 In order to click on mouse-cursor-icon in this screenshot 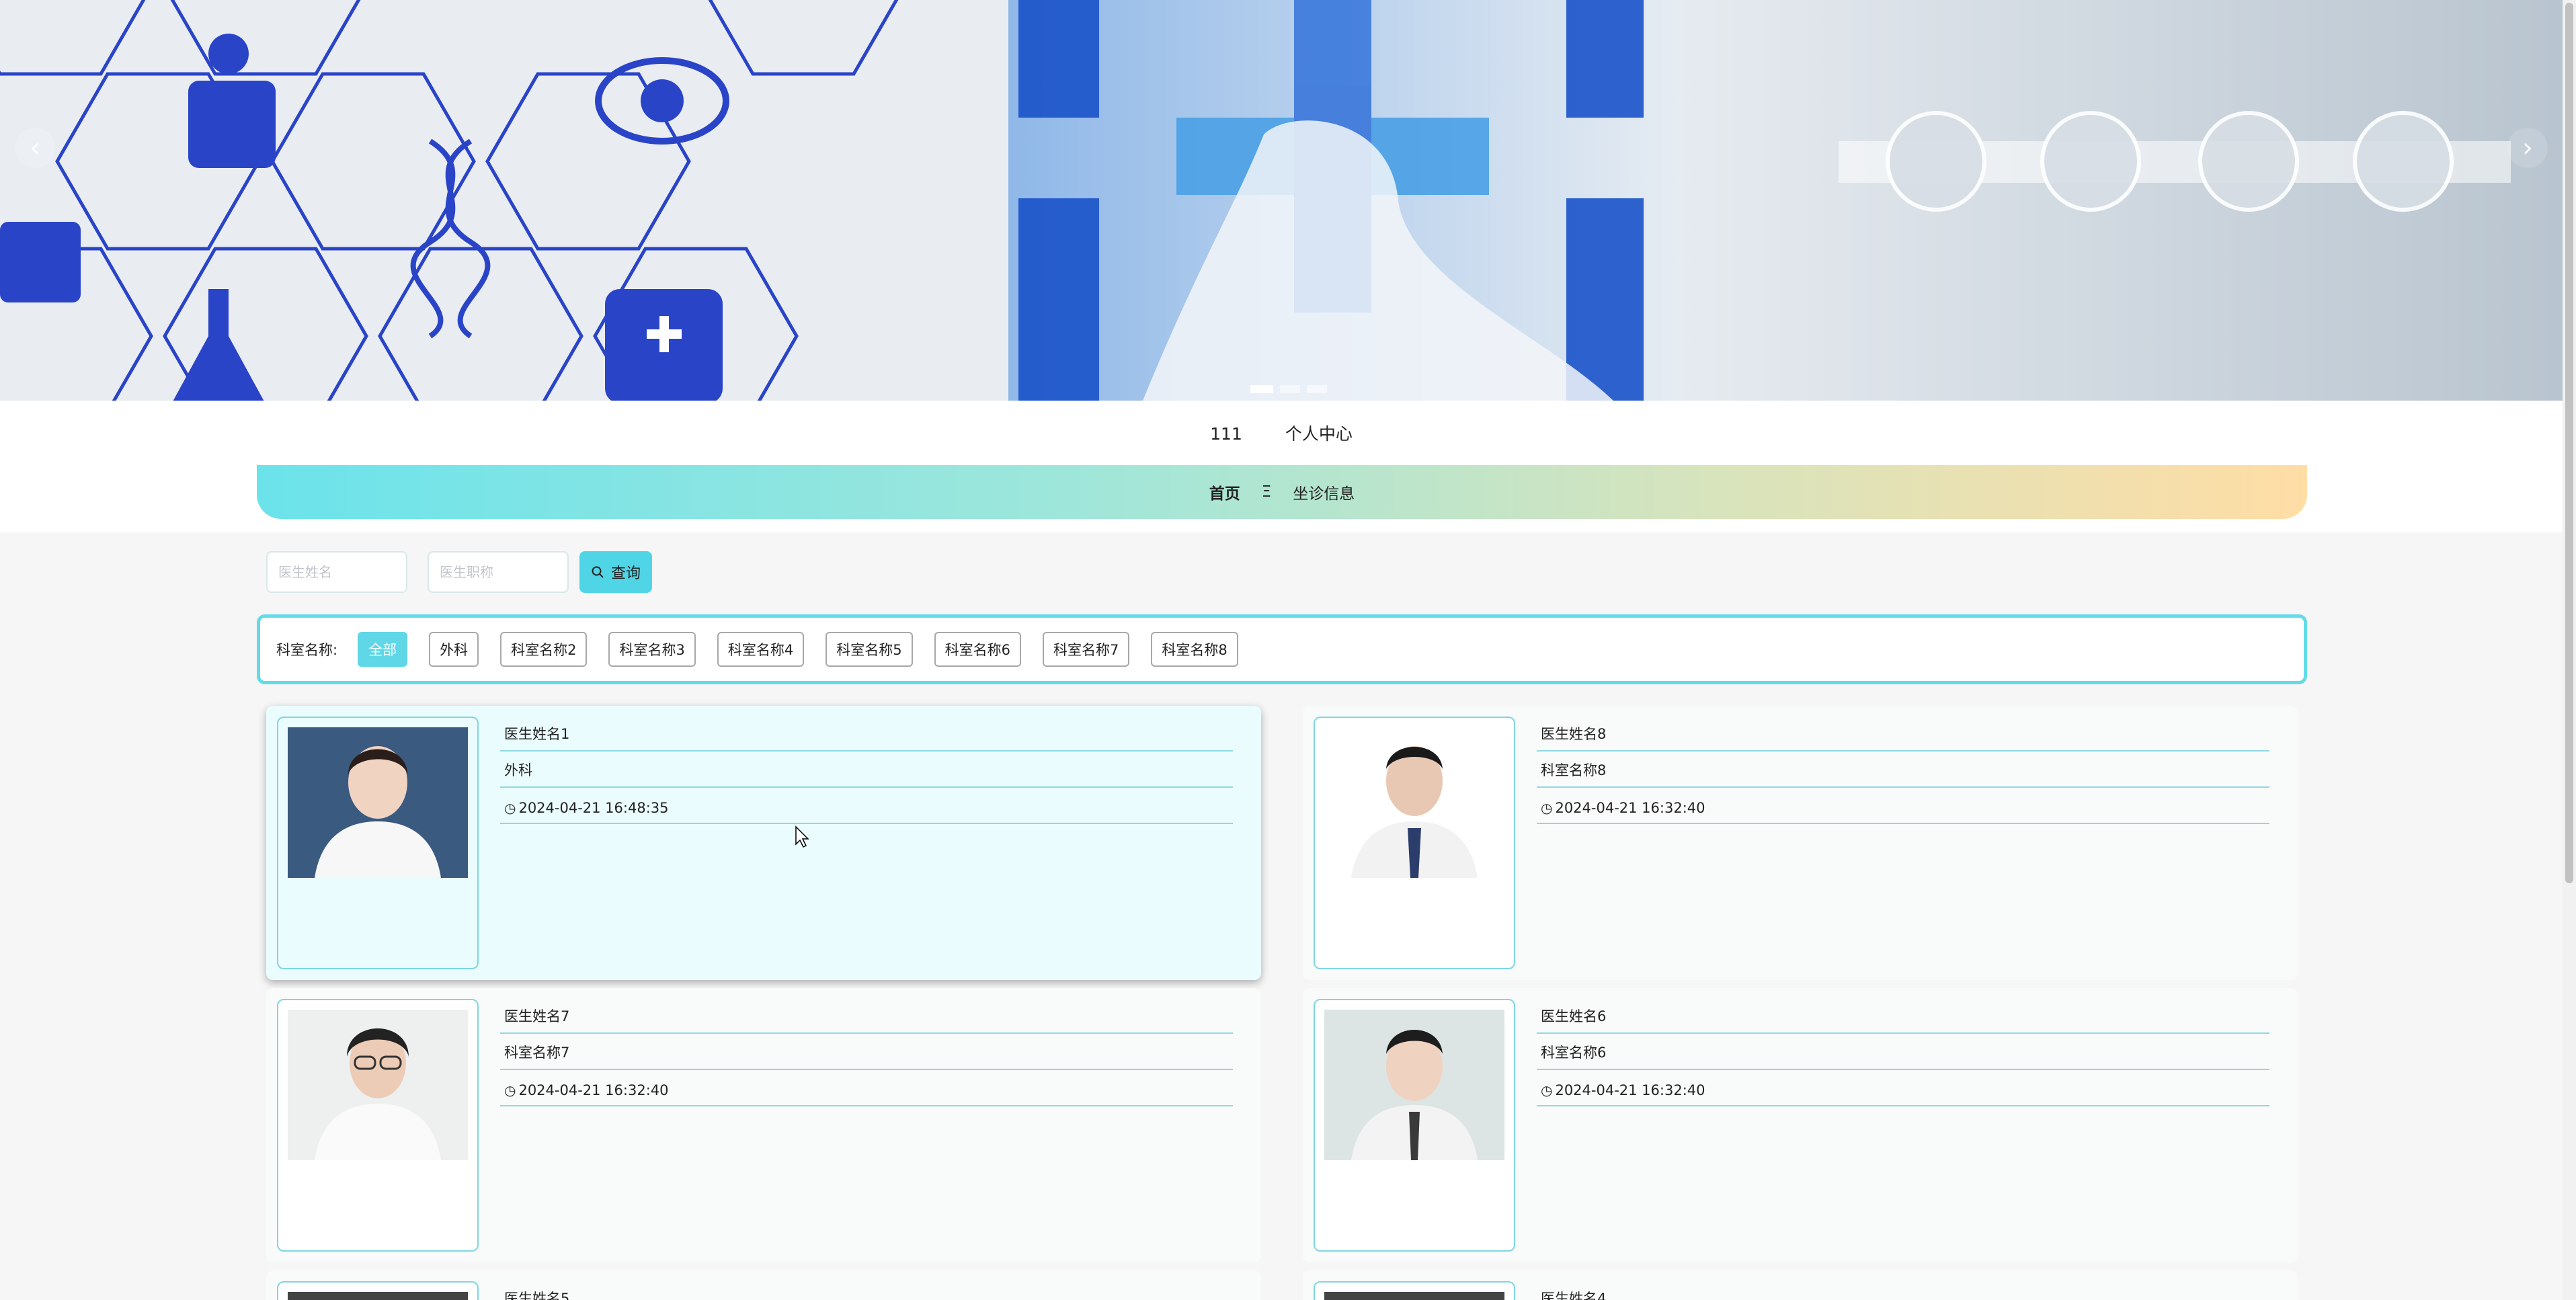, I will do `click(802, 836)`.